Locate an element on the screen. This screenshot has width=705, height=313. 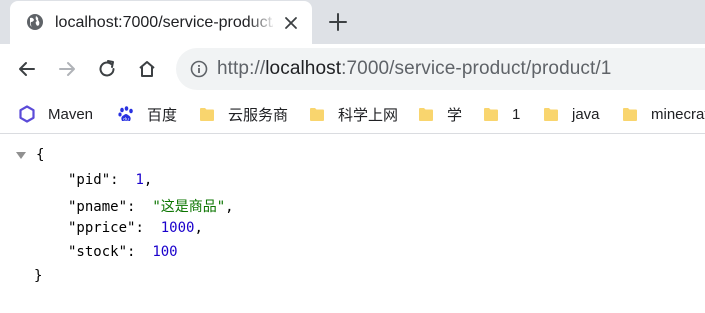
bookmark-folder-minecraft: minecraft is located at coordinates (663, 114).